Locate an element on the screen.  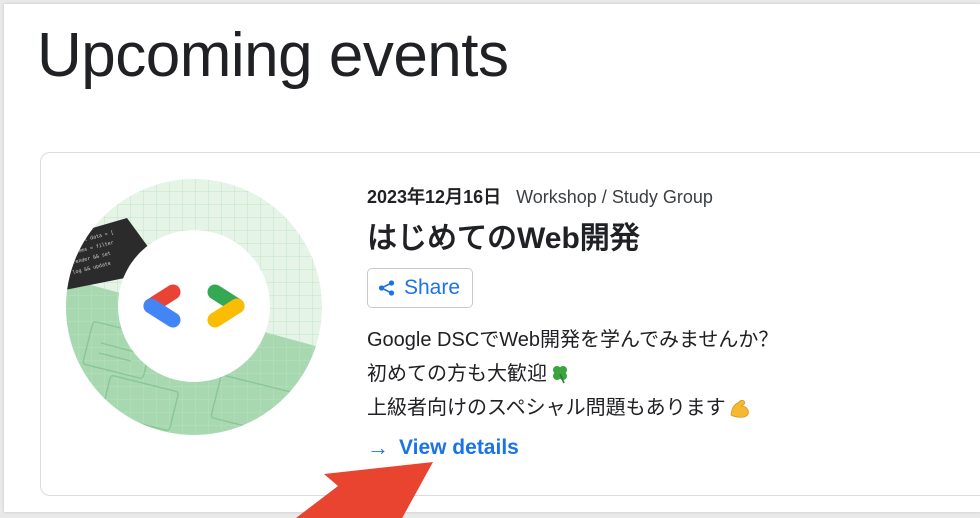
description-line: Google DSCでWeb開発を学んでみませんか？ is located at coordinates (573, 340).